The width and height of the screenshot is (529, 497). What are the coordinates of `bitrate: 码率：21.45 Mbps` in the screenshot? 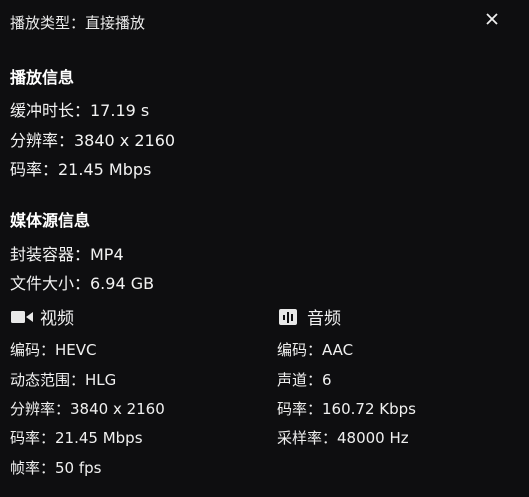 It's located at (81, 169).